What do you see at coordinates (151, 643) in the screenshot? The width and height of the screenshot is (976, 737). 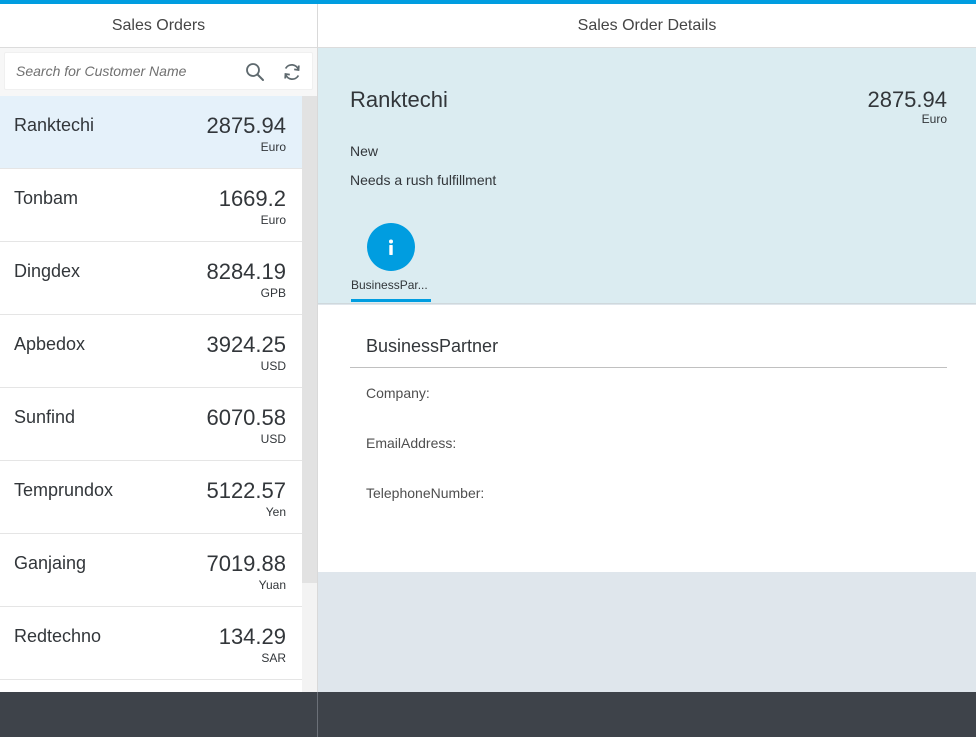 I see `list-item: Redtechno 134.29 SAR` at bounding box center [151, 643].